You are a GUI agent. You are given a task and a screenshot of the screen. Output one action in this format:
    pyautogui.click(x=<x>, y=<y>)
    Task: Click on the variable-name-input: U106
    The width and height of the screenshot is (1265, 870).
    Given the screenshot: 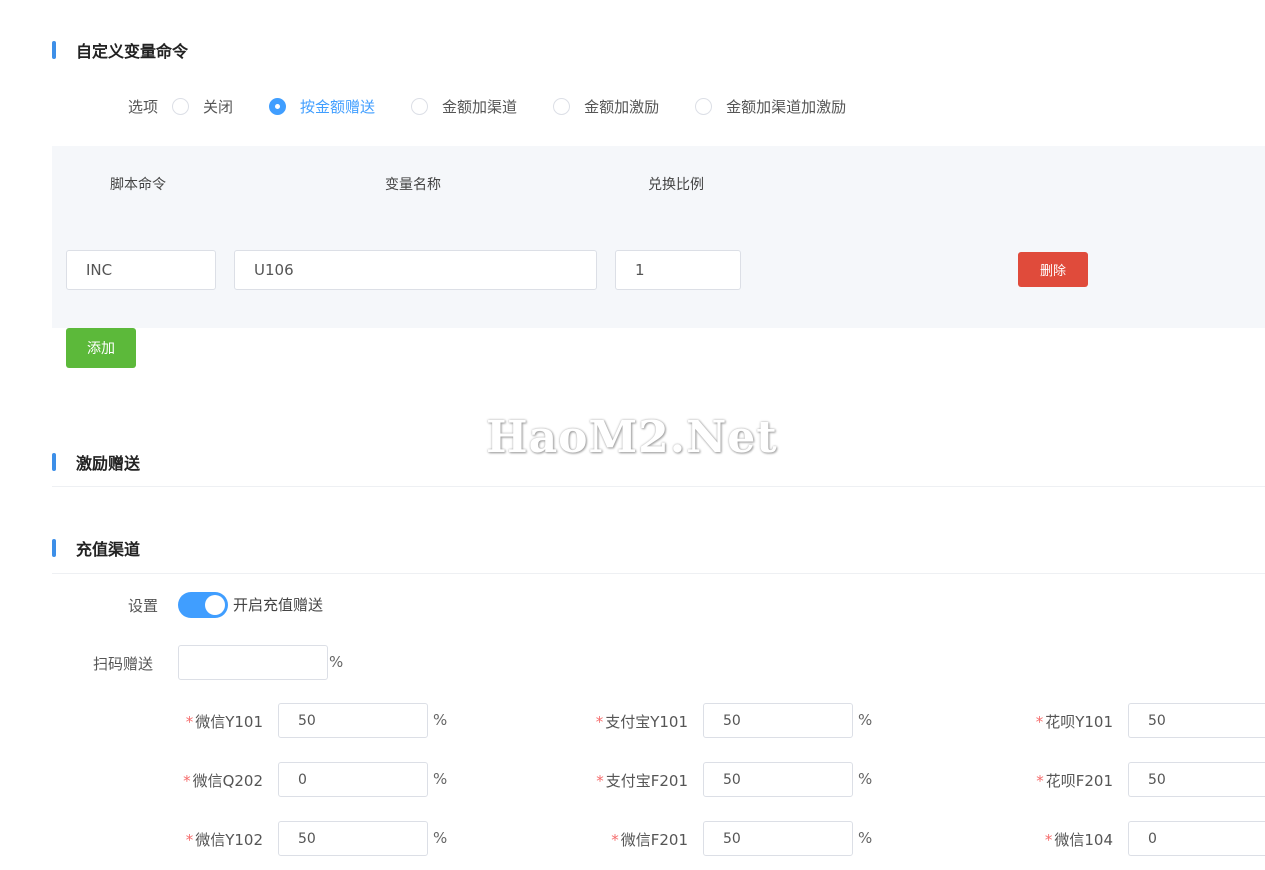 What is the action you would take?
    pyautogui.click(x=415, y=270)
    